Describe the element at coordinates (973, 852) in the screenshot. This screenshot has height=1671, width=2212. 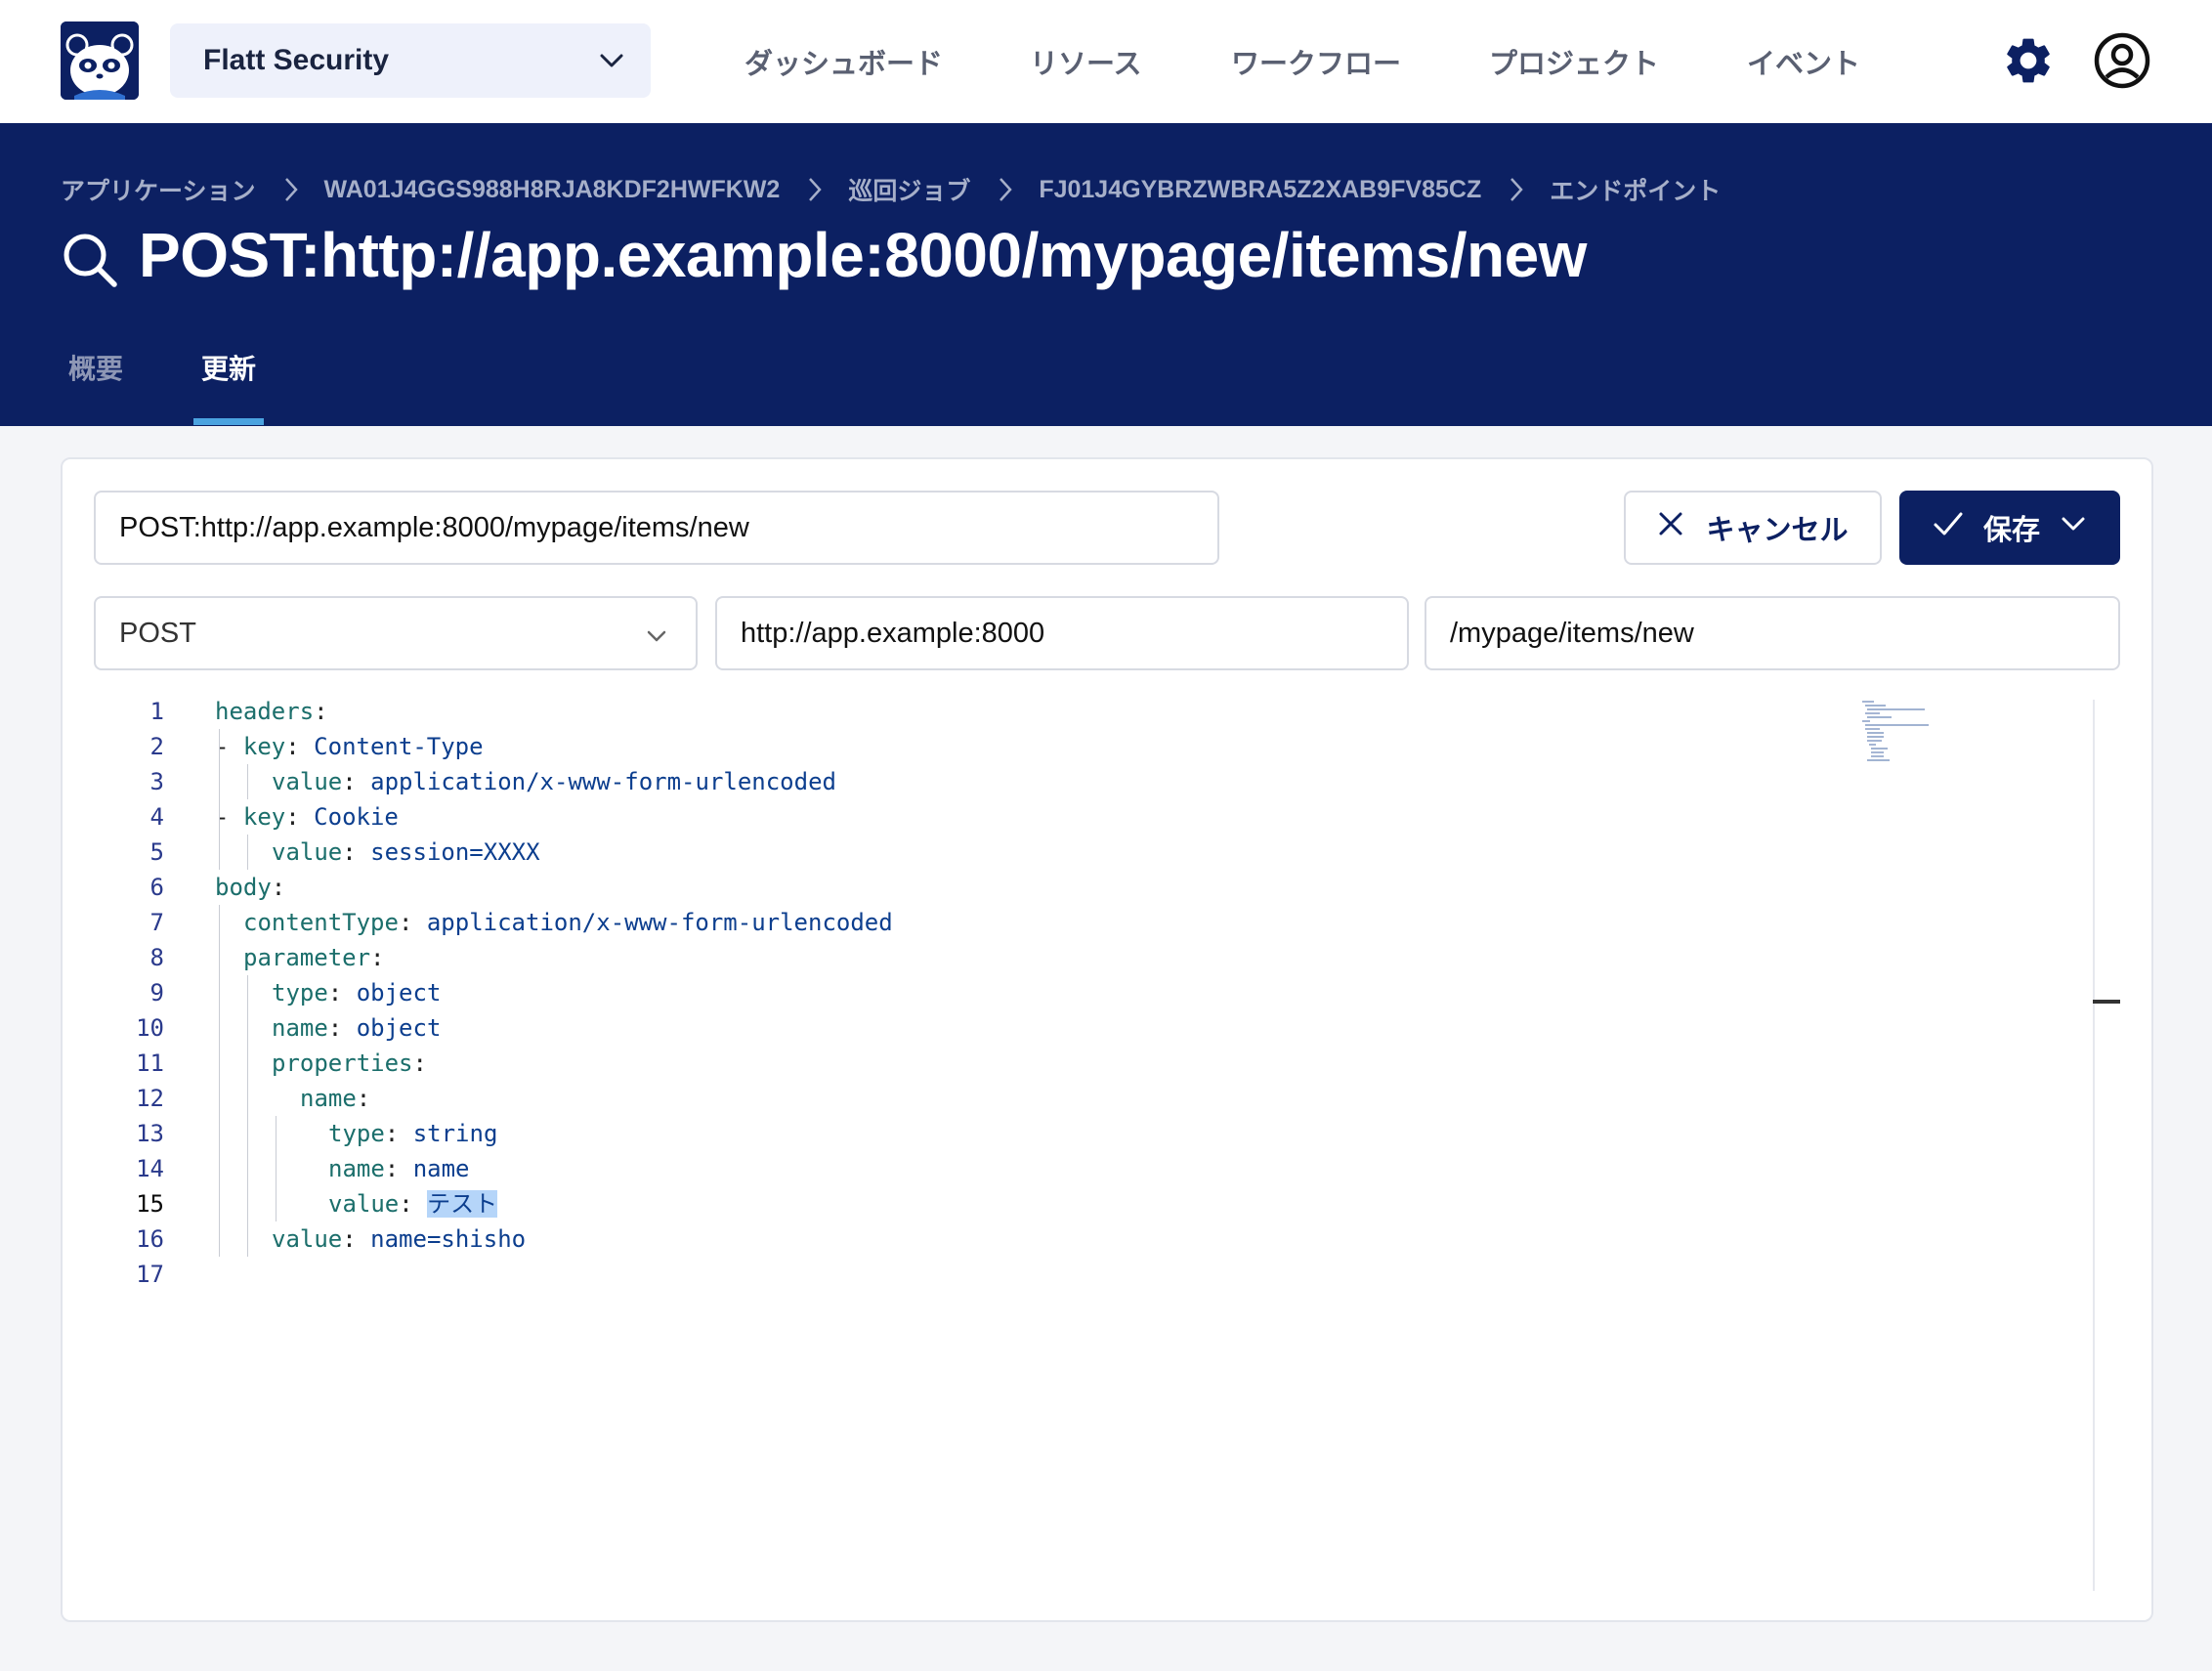
I see `code-line: 5 value: session=XXXX` at that location.